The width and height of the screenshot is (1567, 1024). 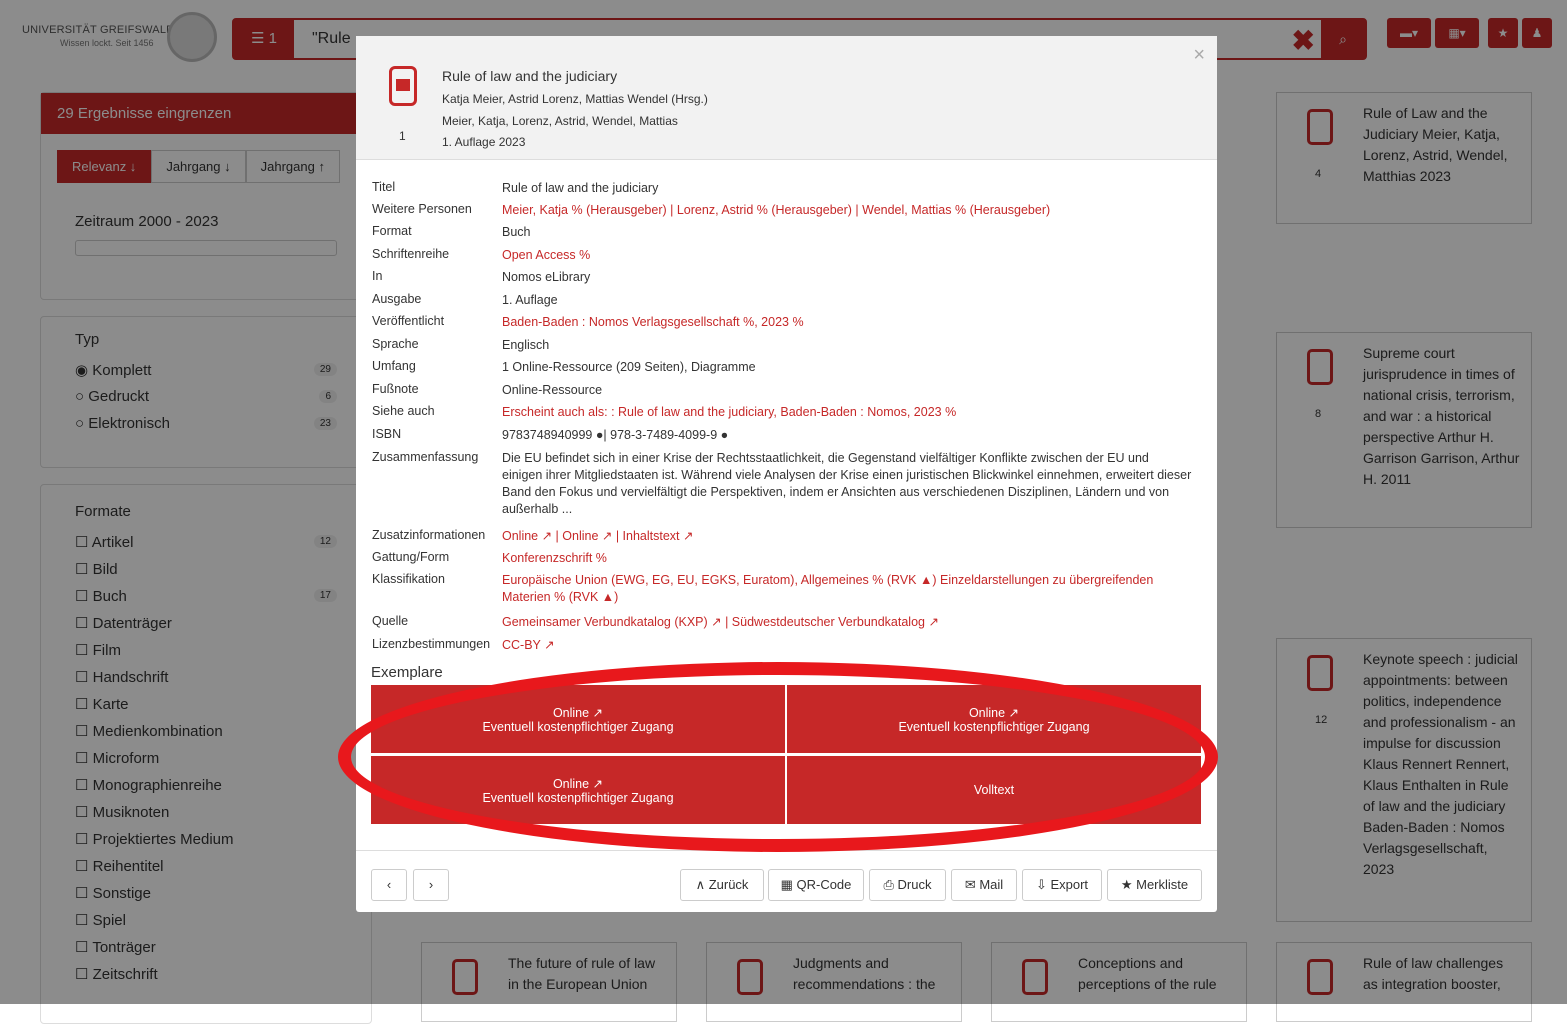 I want to click on detail-row: In Nomos eLibrary, so click(x=782, y=277).